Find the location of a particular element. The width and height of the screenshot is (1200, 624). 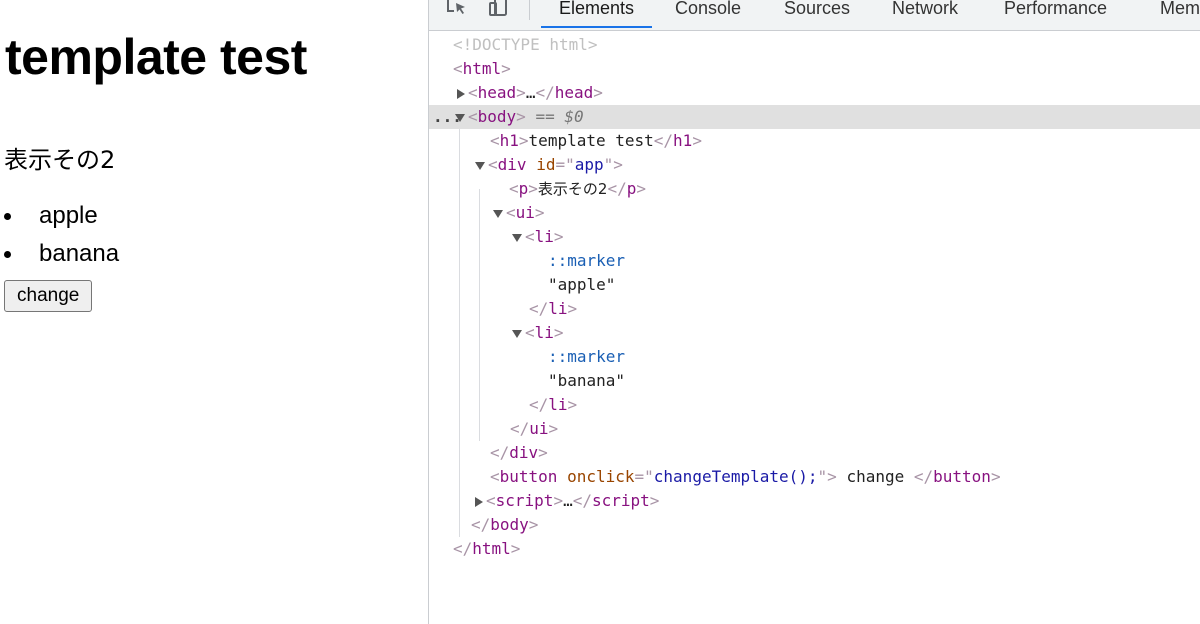

device-toolbar-icon is located at coordinates (499, 10).